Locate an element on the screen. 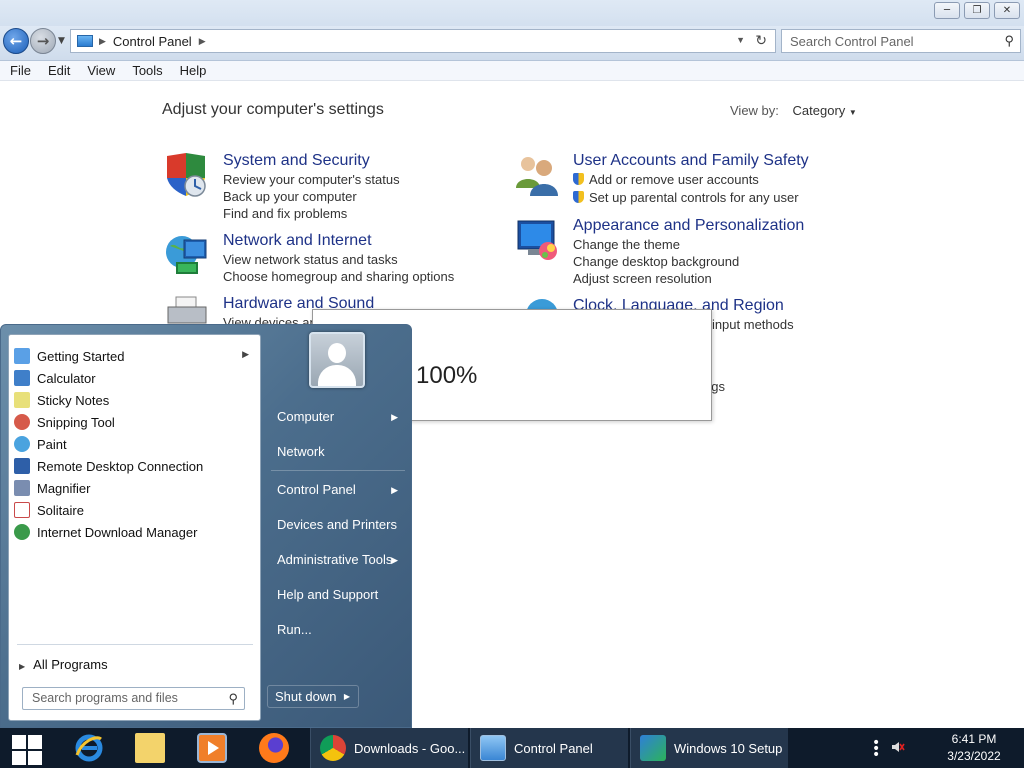 The width and height of the screenshot is (1024, 768). address-history-dropdown: ▼ is located at coordinates (740, 40).